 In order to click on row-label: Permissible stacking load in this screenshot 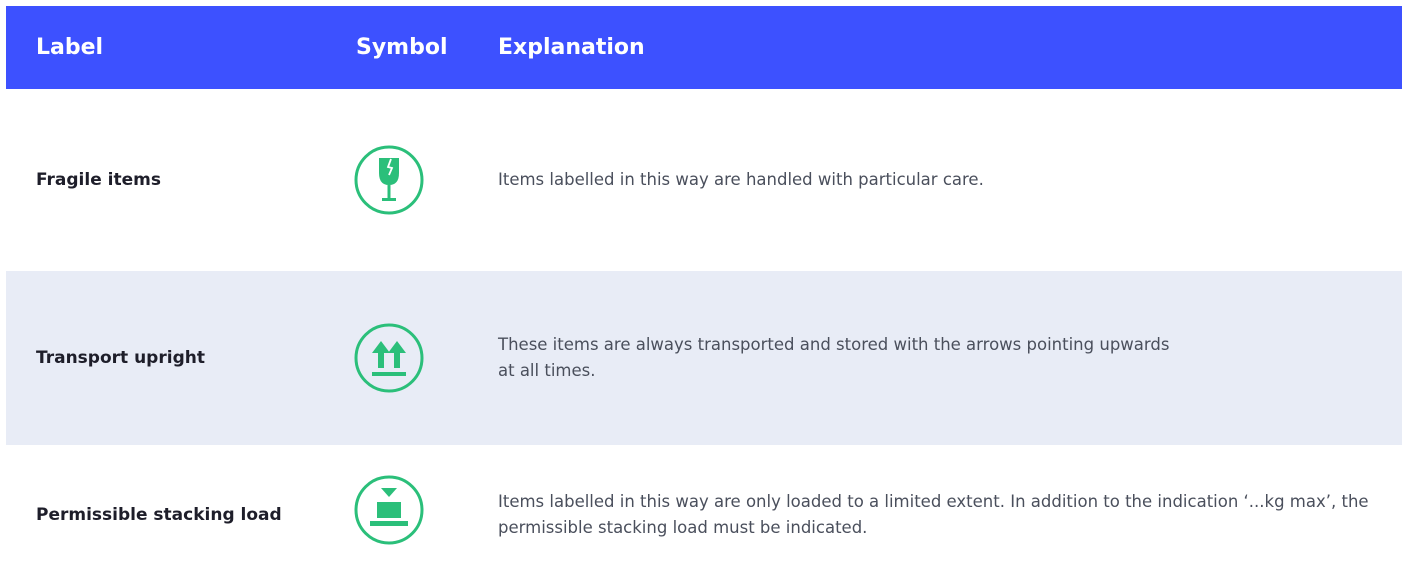, I will do `click(159, 515)`.